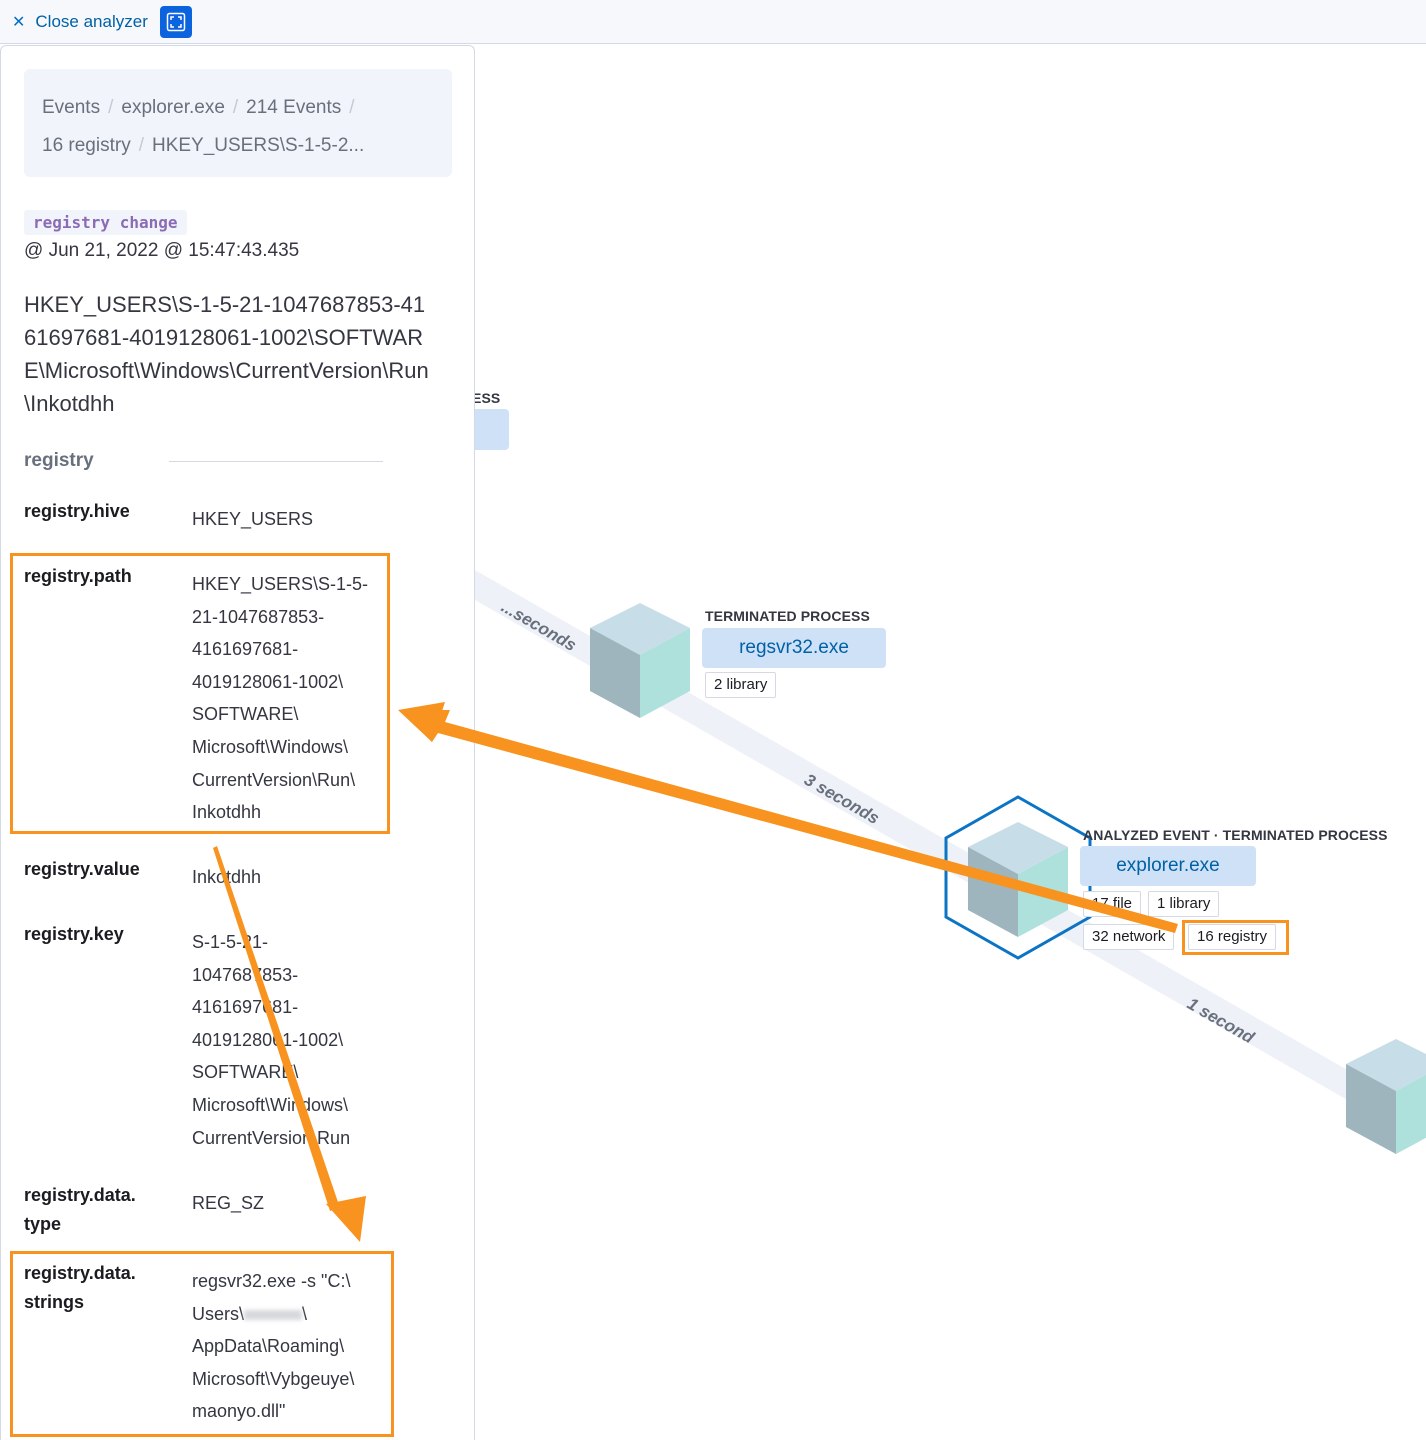 Image resolution: width=1426 pixels, height=1440 pixels. I want to click on event-timestamp: @ Jun 21, 2022 @ 15:47:43.435, so click(162, 250).